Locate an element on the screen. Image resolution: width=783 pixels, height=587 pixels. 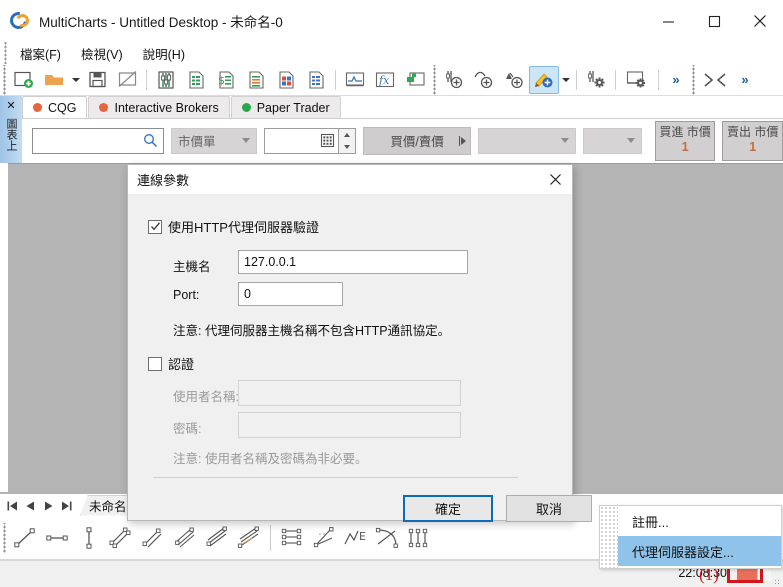
save-as-disabled-icon is located at coordinates (127, 80).